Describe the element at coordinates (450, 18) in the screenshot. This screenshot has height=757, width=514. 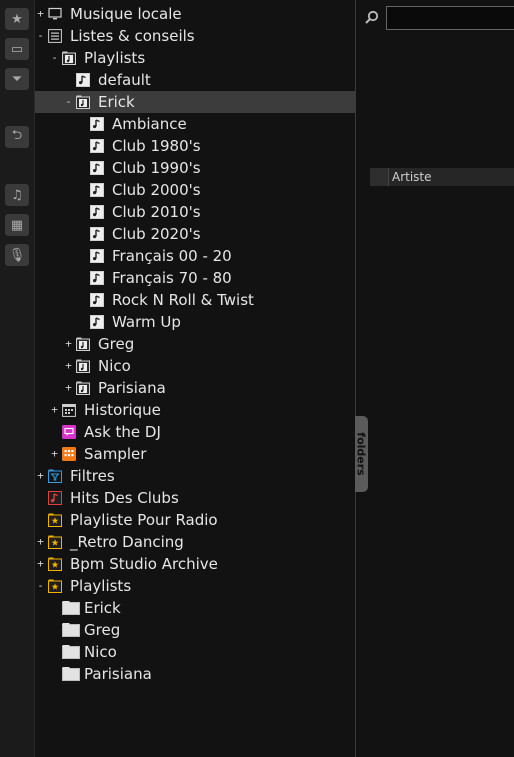
I see `search-input` at that location.